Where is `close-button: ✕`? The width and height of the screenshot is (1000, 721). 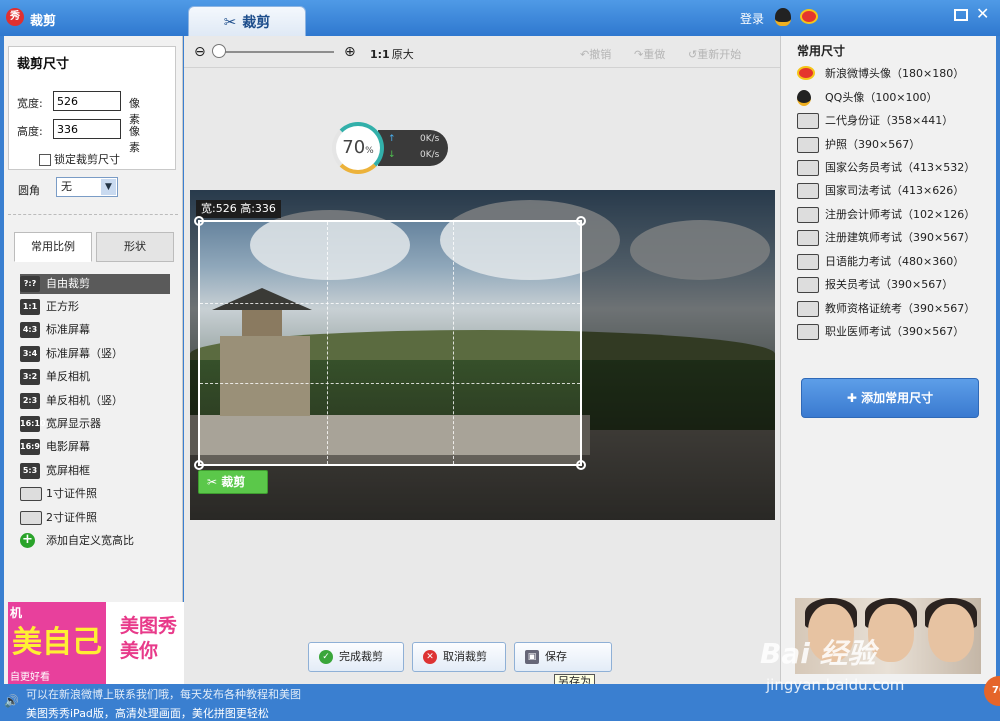
close-button: ✕ is located at coordinates (982, 13).